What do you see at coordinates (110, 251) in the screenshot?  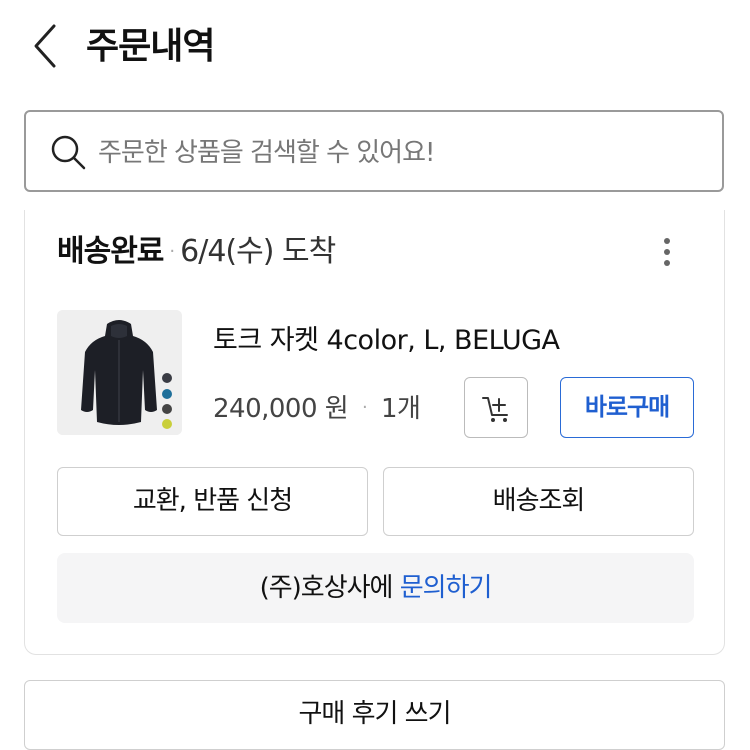 I see `delivery-status: 배송완료` at bounding box center [110, 251].